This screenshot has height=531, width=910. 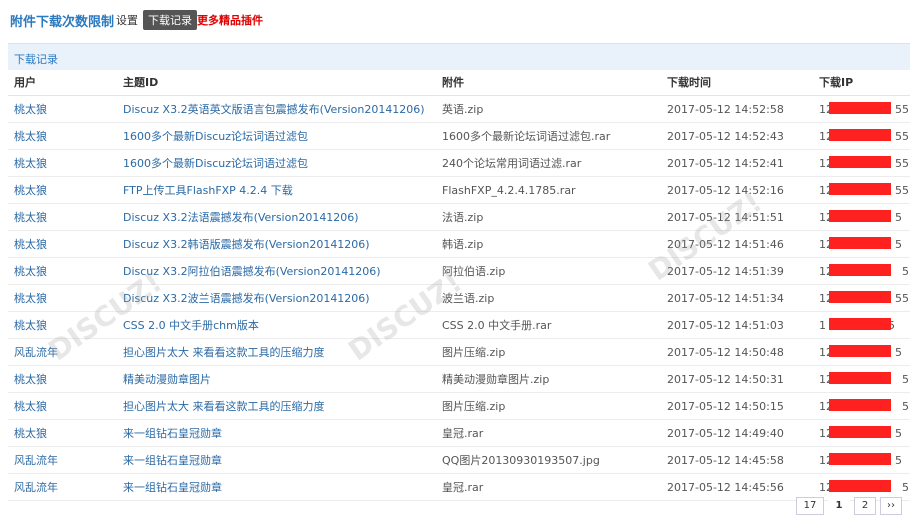 What do you see at coordinates (865, 506) in the screenshot?
I see `page-2-link: 2` at bounding box center [865, 506].